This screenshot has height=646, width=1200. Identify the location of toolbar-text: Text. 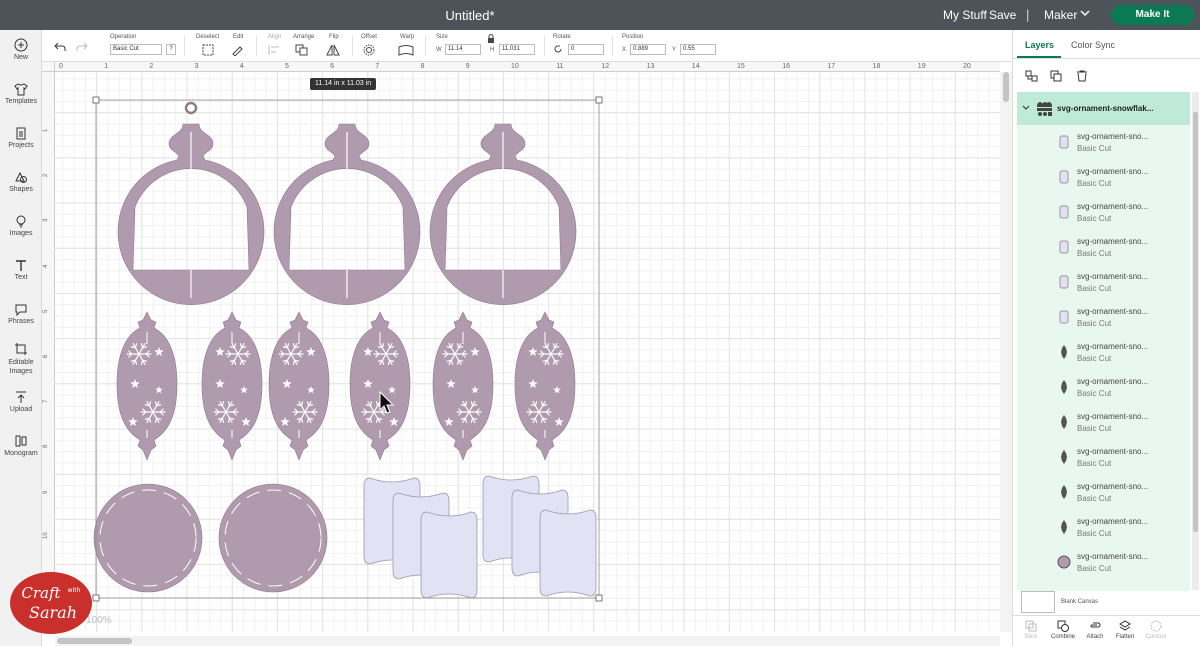
(21, 269).